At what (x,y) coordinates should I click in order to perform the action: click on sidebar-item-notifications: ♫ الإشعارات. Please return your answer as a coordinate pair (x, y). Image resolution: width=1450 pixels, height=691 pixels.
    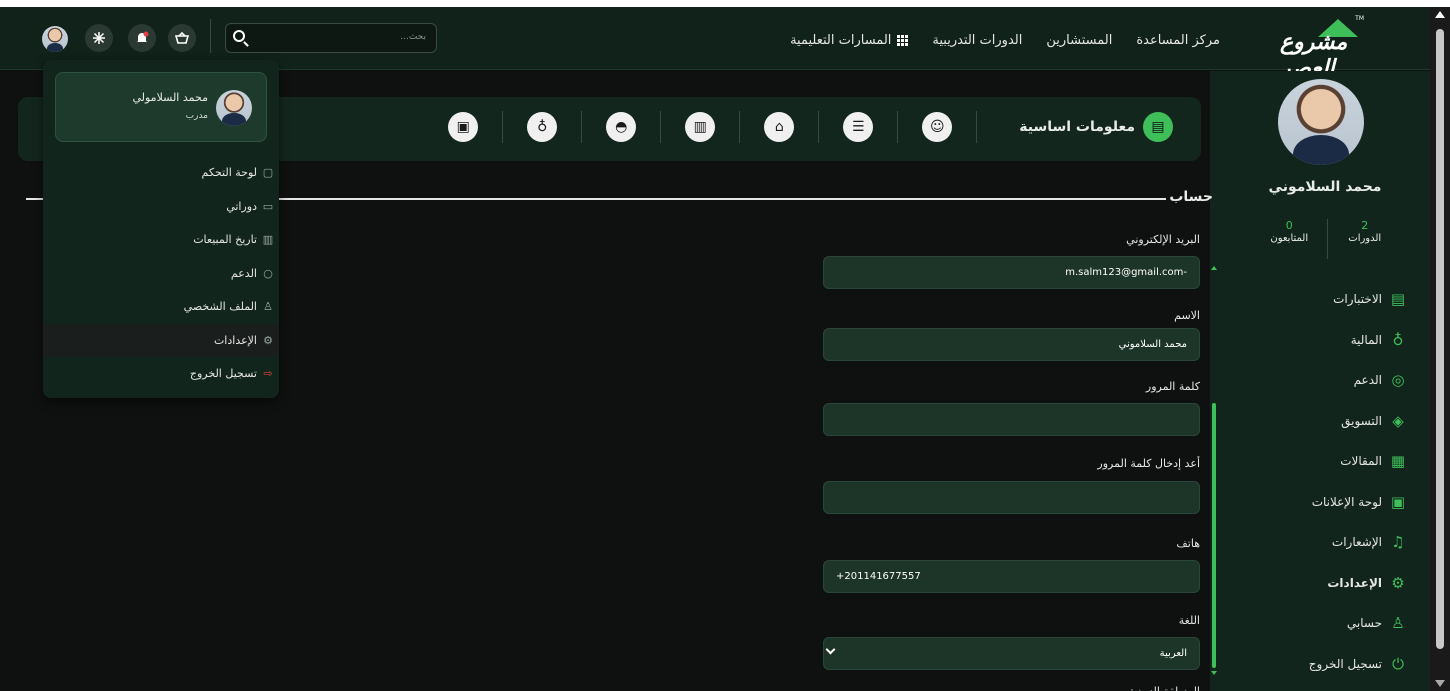
    Looking at the image, I should click on (1318, 542).